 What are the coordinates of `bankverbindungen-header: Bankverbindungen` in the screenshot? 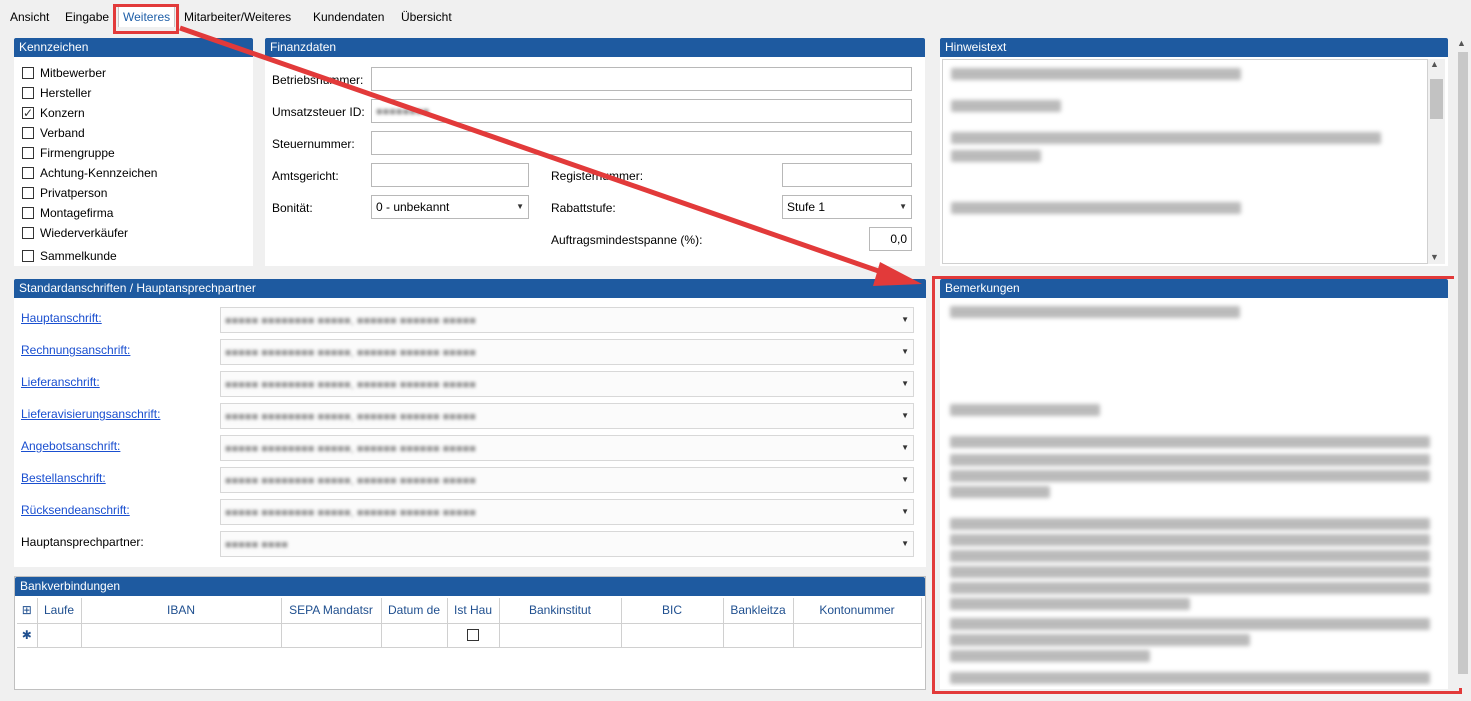 It's located at (470, 586).